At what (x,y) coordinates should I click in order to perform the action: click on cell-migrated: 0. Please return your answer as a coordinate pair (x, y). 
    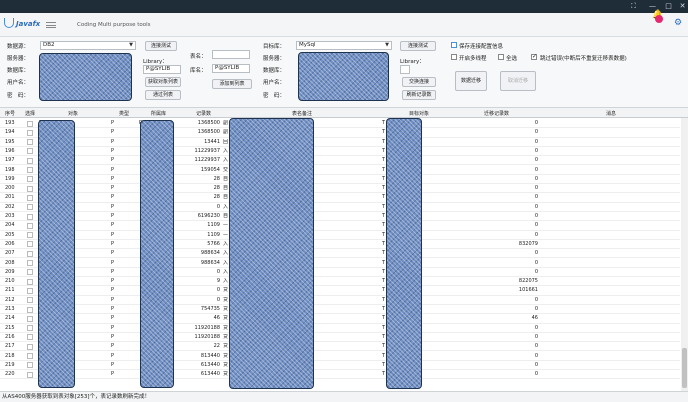
    Looking at the image, I should click on (536, 234).